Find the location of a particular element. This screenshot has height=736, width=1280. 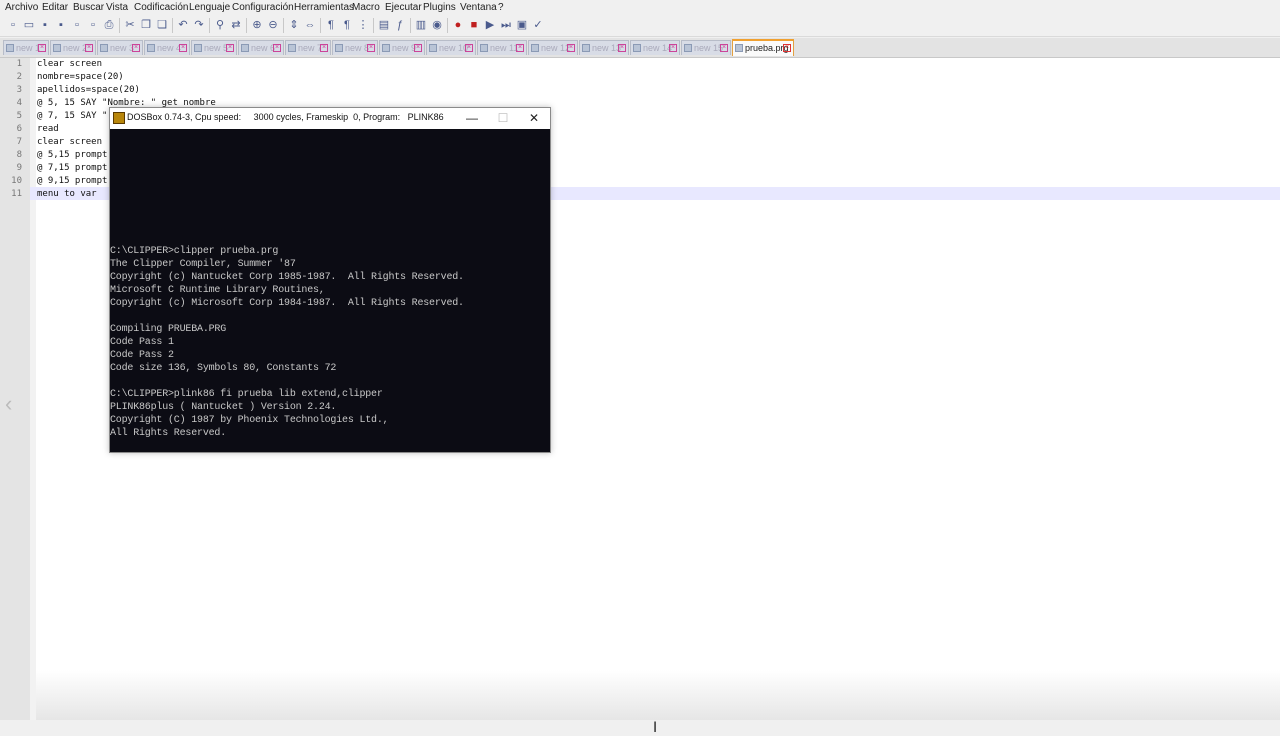

code-line: @ 7, 15 SAY " is located at coordinates (72, 116).